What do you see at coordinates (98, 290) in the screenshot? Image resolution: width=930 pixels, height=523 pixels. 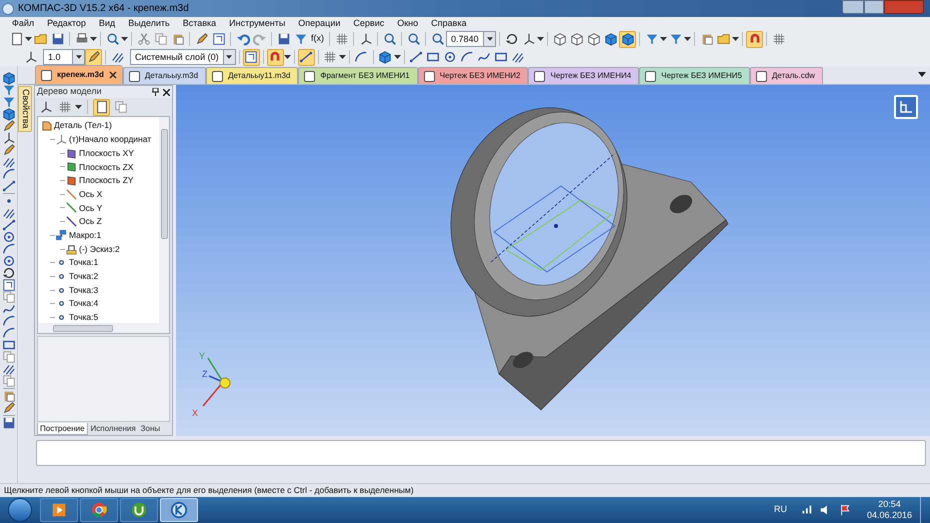 I see `tree-item: Точка:3` at bounding box center [98, 290].